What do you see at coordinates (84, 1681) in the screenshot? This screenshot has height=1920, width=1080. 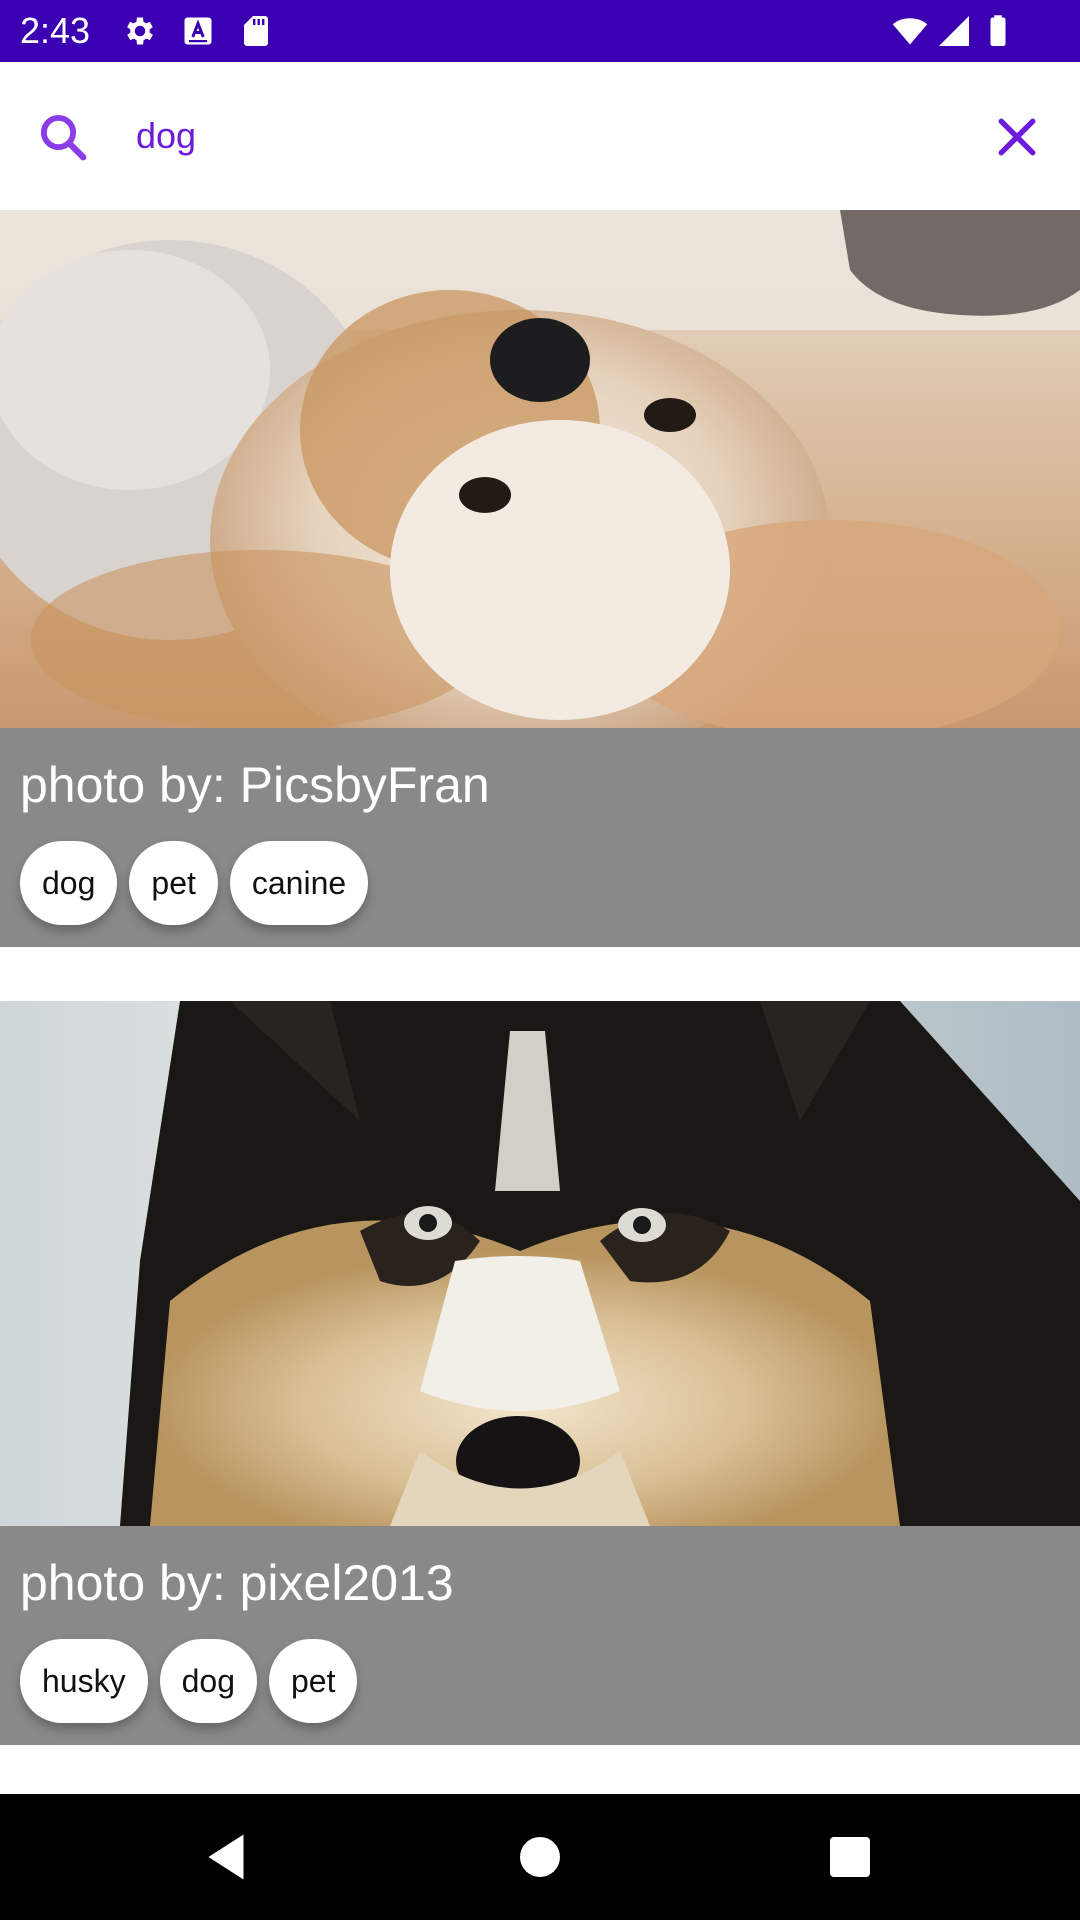 I see `tag-chip: husky` at bounding box center [84, 1681].